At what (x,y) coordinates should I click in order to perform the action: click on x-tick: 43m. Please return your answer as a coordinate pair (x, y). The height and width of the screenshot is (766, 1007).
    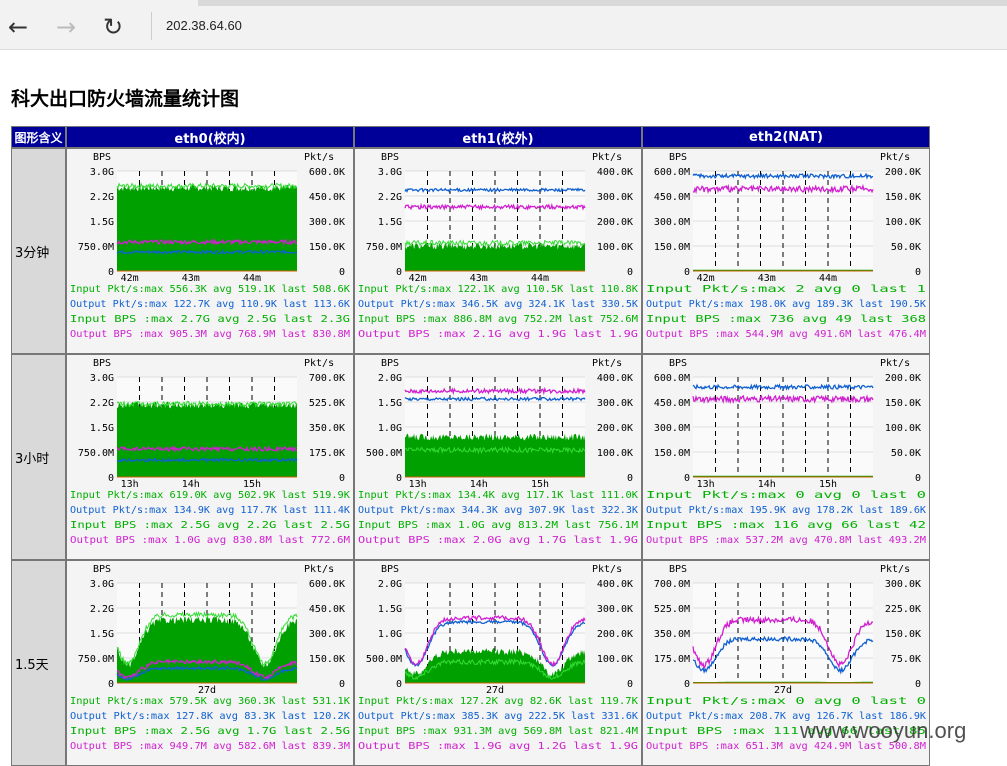
    Looking at the image, I should click on (479, 278).